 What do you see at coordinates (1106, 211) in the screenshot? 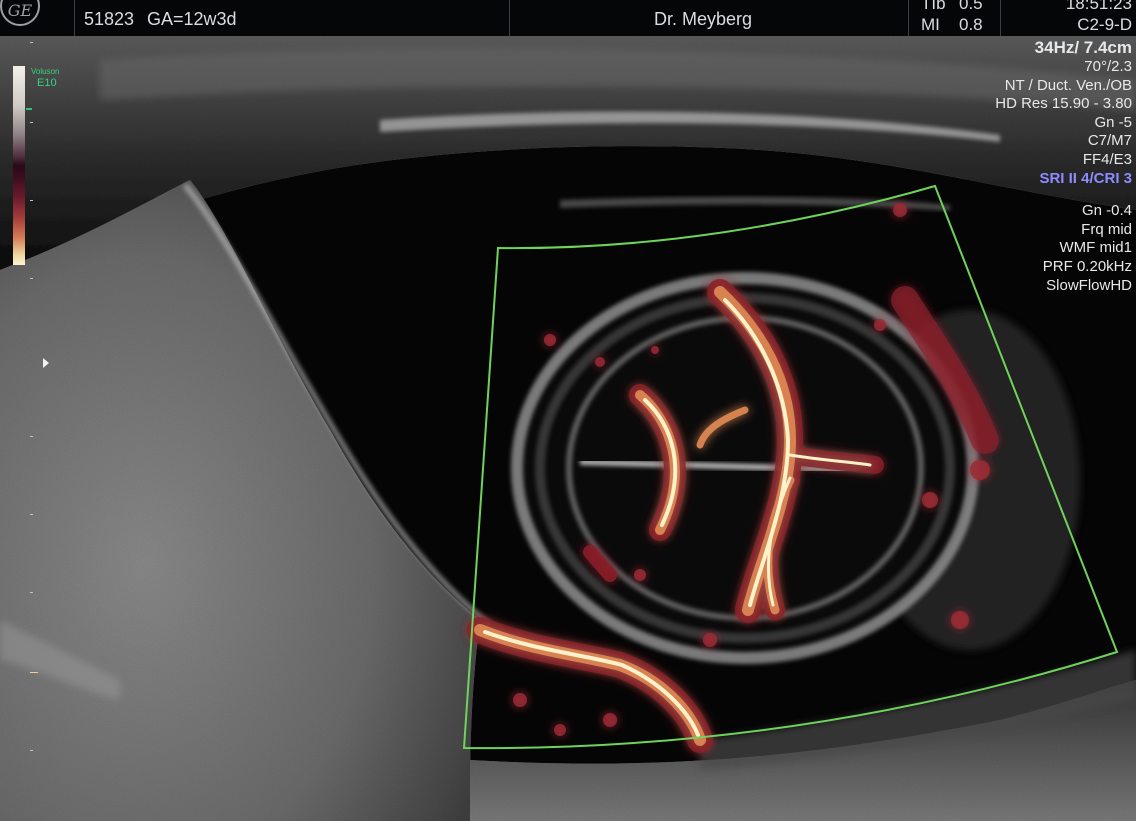
I see `color-gain: Gn -0.4` at bounding box center [1106, 211].